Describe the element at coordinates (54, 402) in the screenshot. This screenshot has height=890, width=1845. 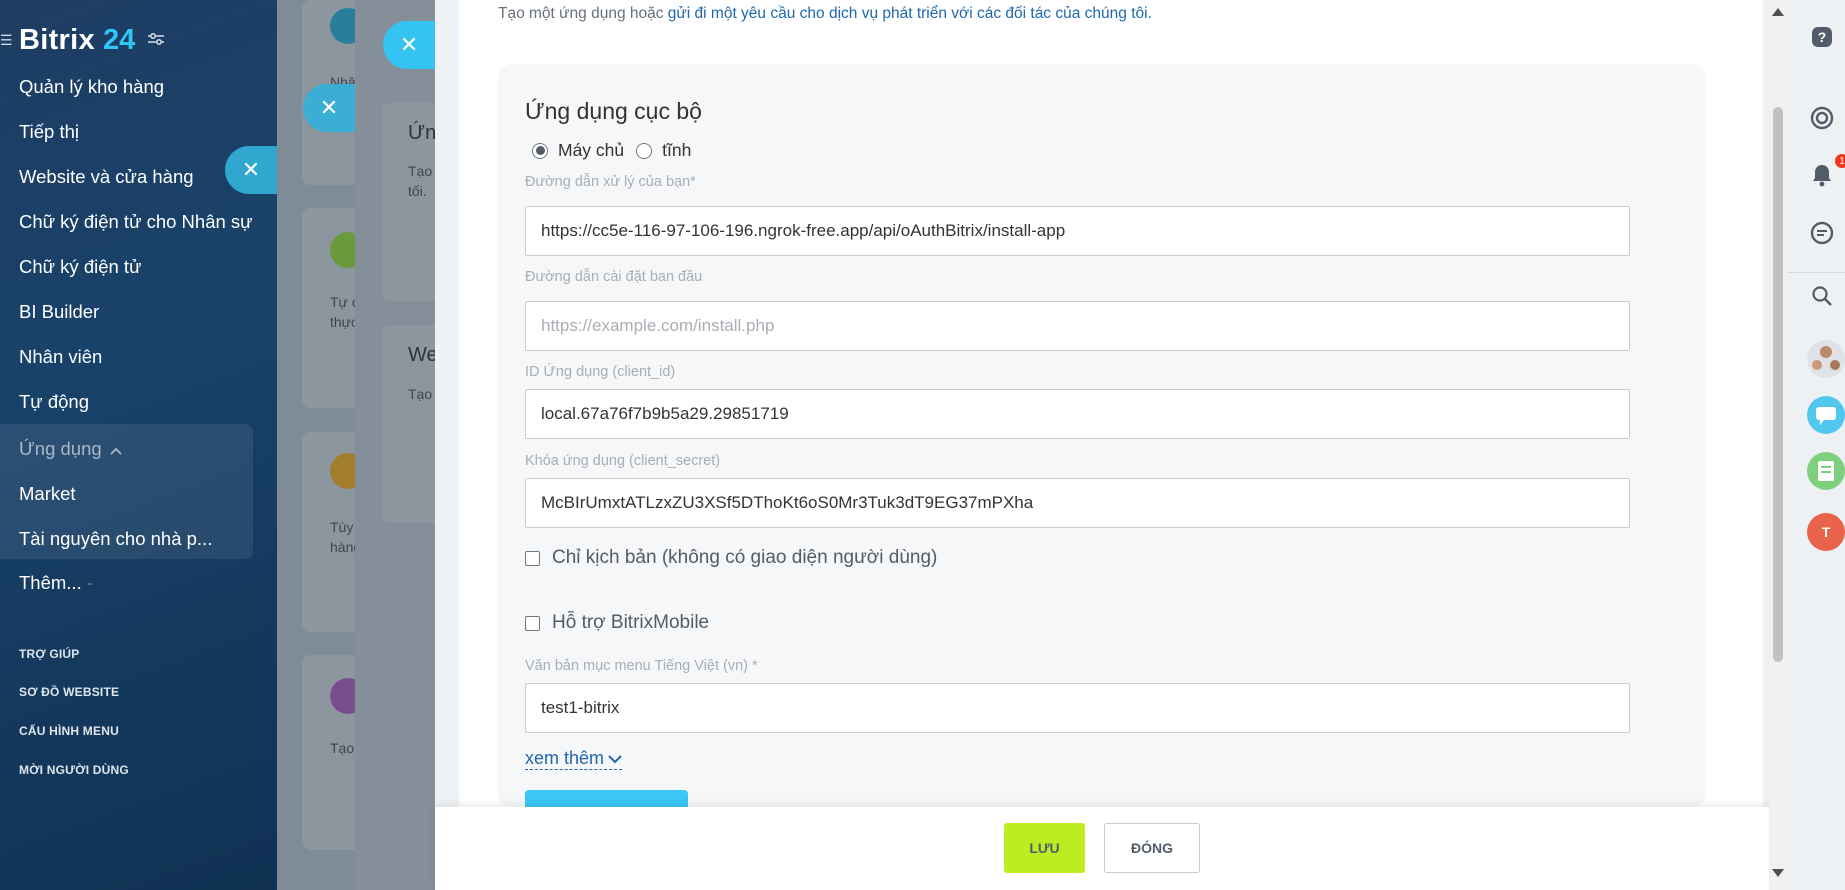
I see `sidebar-item-automation: Tự động` at that location.